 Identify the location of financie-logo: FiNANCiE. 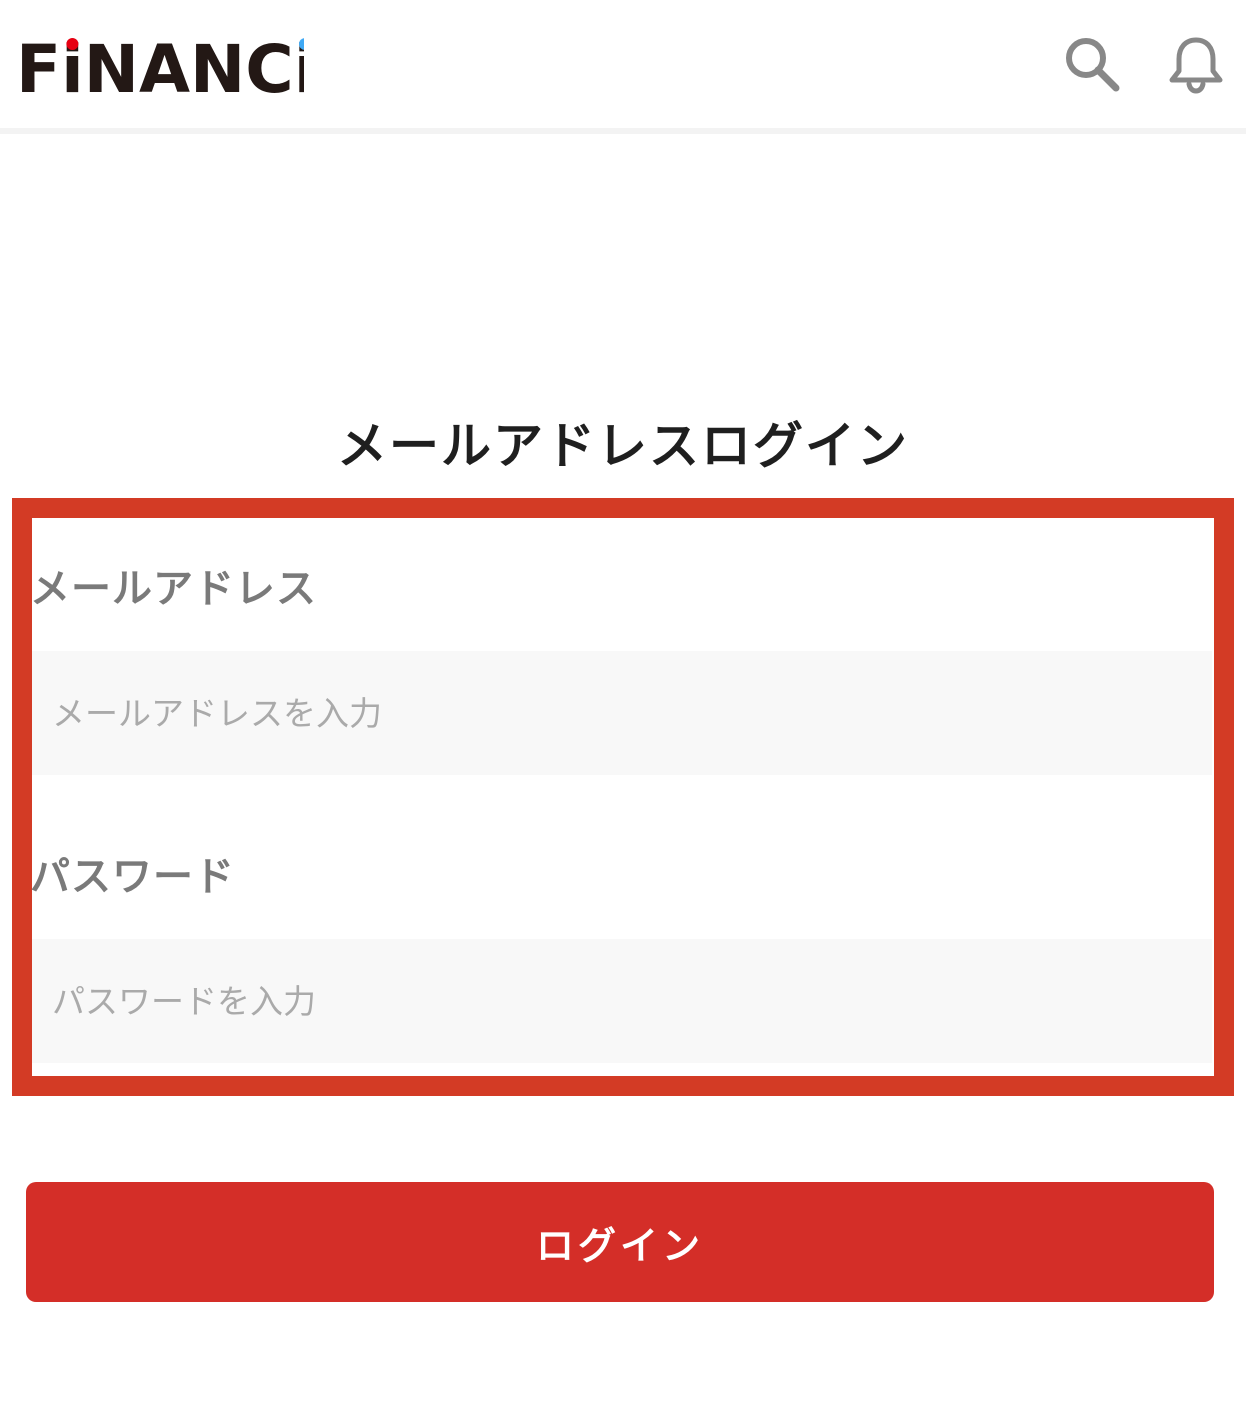
(159, 66).